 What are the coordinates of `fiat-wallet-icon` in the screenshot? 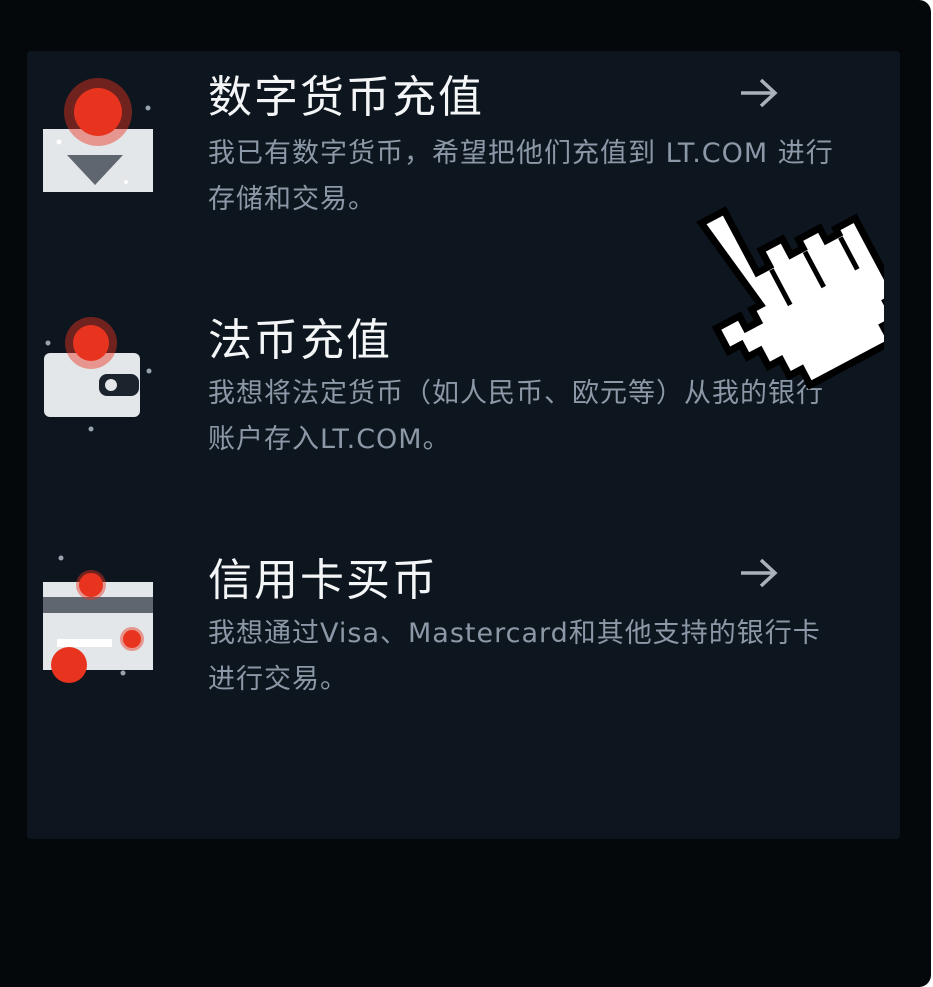 It's located at (98, 374).